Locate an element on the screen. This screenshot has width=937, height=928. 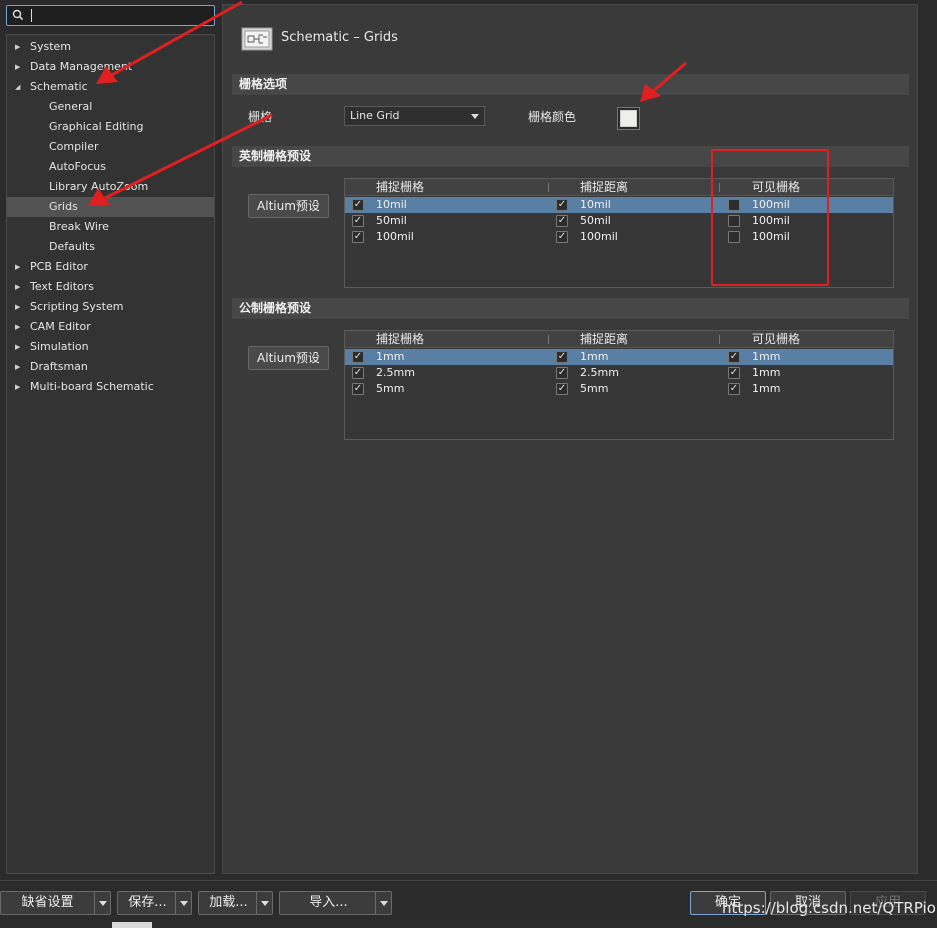
defaults-button: 缺省设置 is located at coordinates (55, 903).